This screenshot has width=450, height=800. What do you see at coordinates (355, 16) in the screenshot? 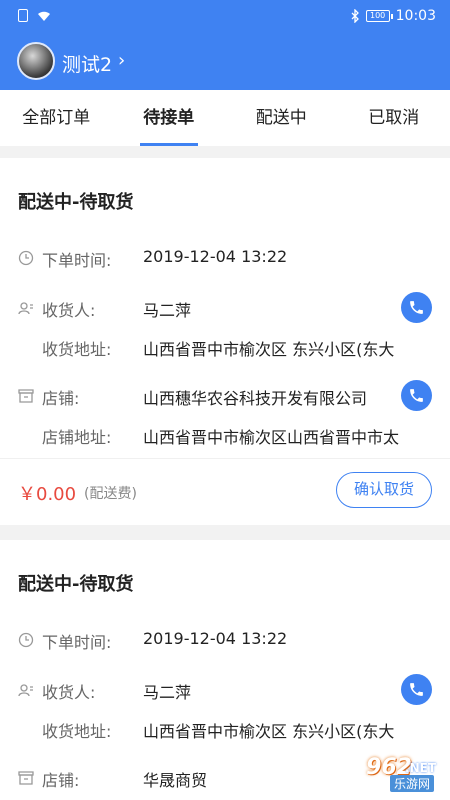
I see `bluetooth-icon` at bounding box center [355, 16].